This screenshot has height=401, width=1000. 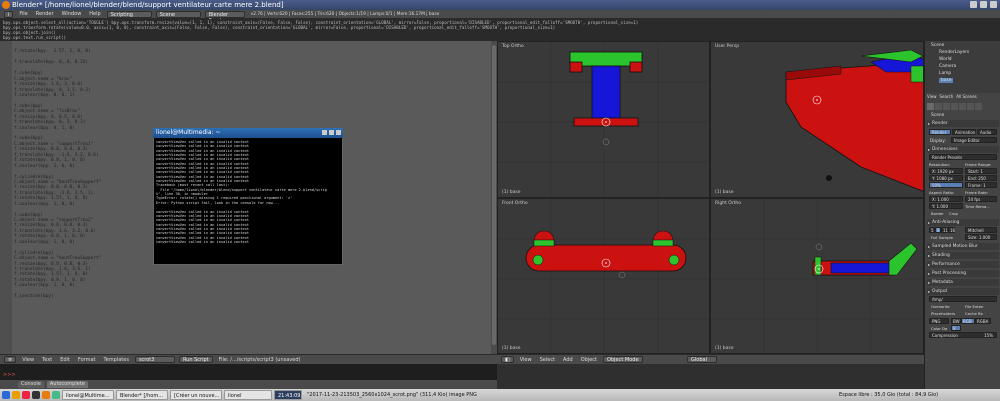 What do you see at coordinates (945, 73) in the screenshot?
I see `outliner-item-lamp: Lamp` at bounding box center [945, 73].